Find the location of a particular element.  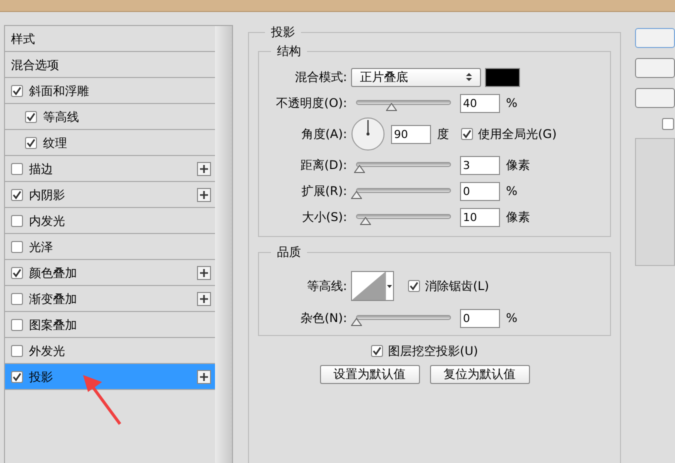

value-field: 10 is located at coordinates (480, 217).